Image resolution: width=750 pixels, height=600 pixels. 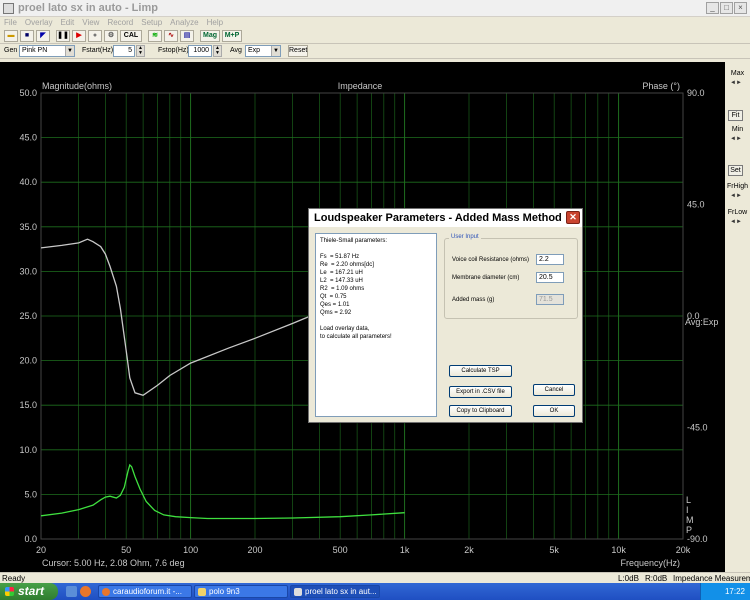 What do you see at coordinates (735, 591) in the screenshot?
I see `clock: 17:22` at bounding box center [735, 591].